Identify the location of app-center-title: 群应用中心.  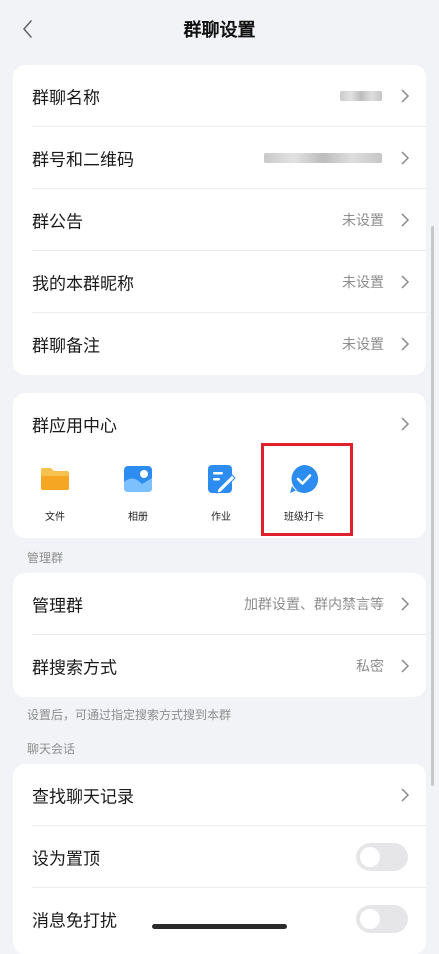
(74, 426).